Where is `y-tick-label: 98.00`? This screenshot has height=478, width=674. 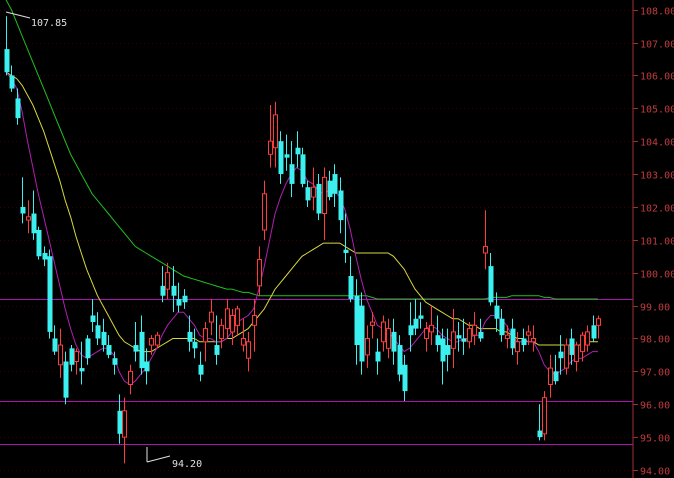 y-tick-label: 98.00 is located at coordinates (655, 340).